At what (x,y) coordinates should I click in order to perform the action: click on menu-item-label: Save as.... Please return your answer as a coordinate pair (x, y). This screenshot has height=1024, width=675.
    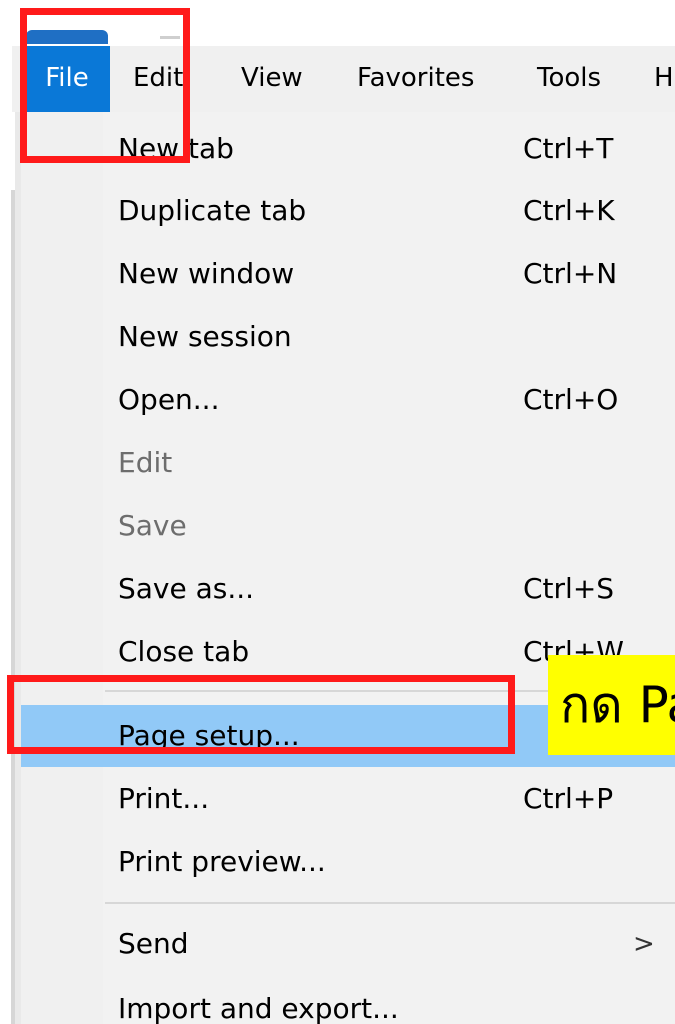
    Looking at the image, I should click on (186, 588).